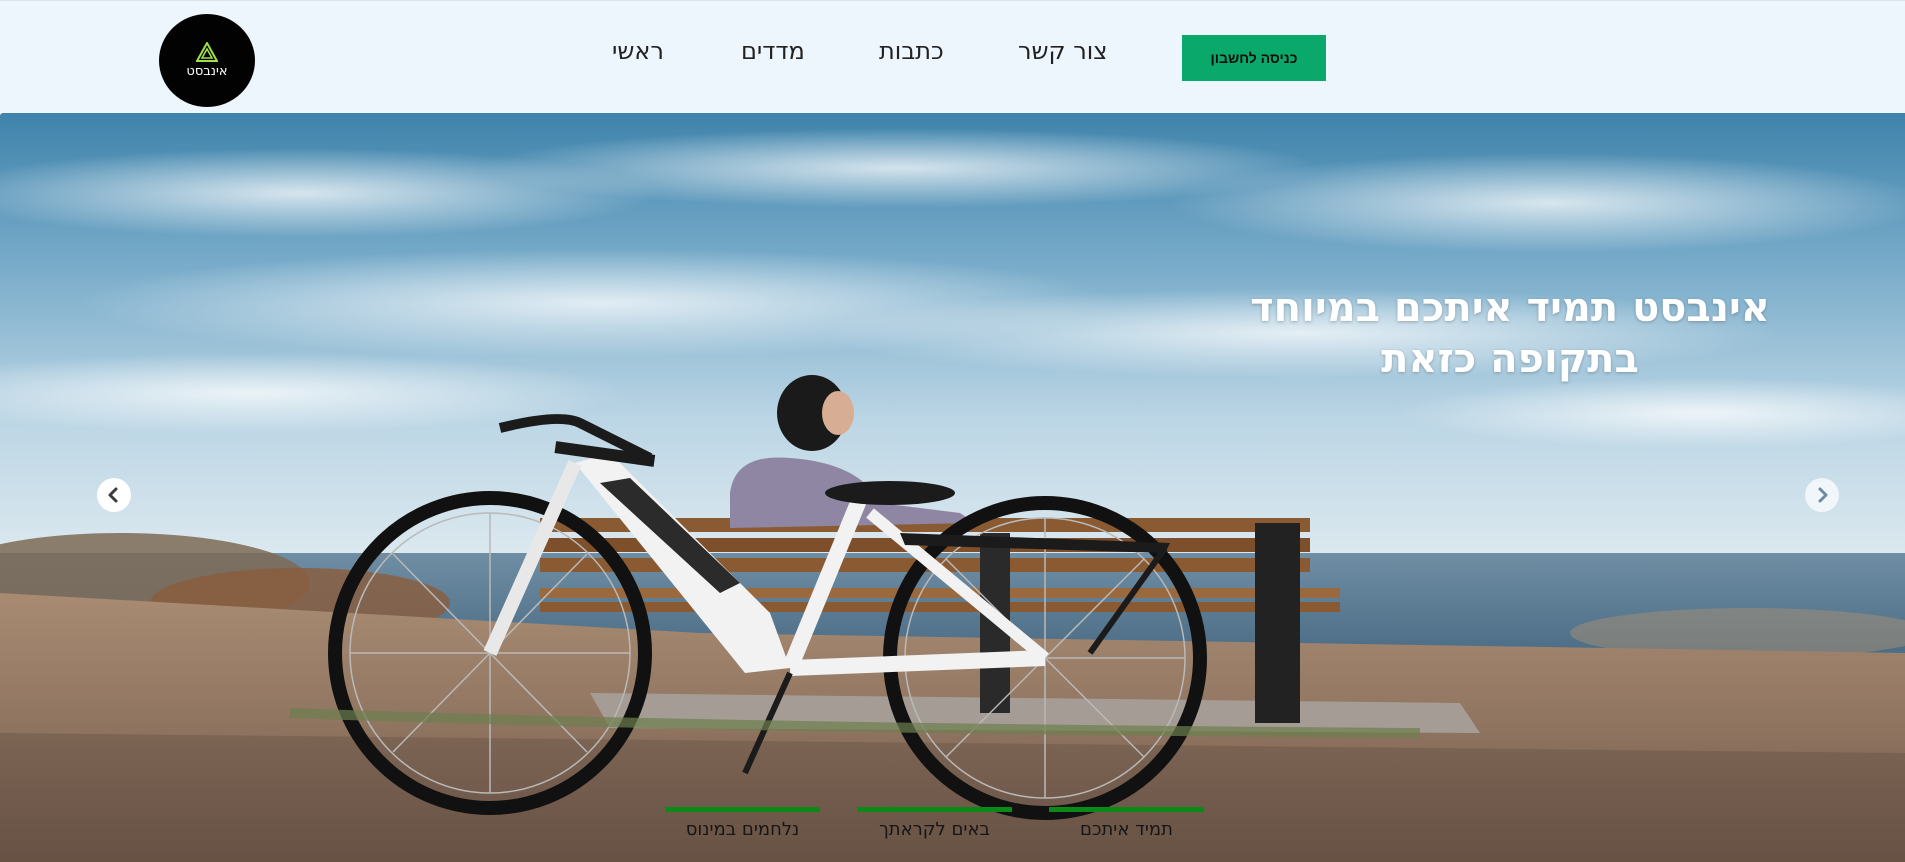 The image size is (1905, 862). I want to click on carousel-next-button, so click(1822, 495).